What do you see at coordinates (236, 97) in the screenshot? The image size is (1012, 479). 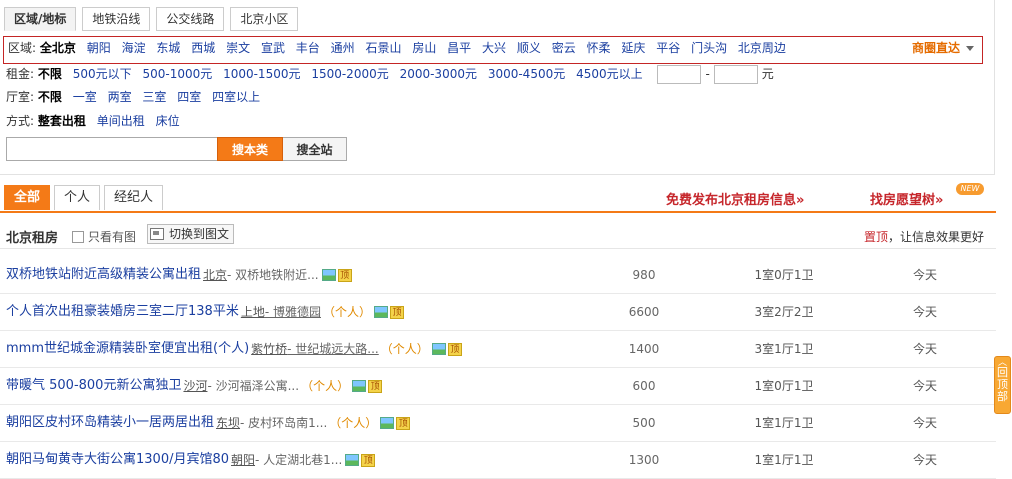 I see `room-option: 四室以上` at bounding box center [236, 97].